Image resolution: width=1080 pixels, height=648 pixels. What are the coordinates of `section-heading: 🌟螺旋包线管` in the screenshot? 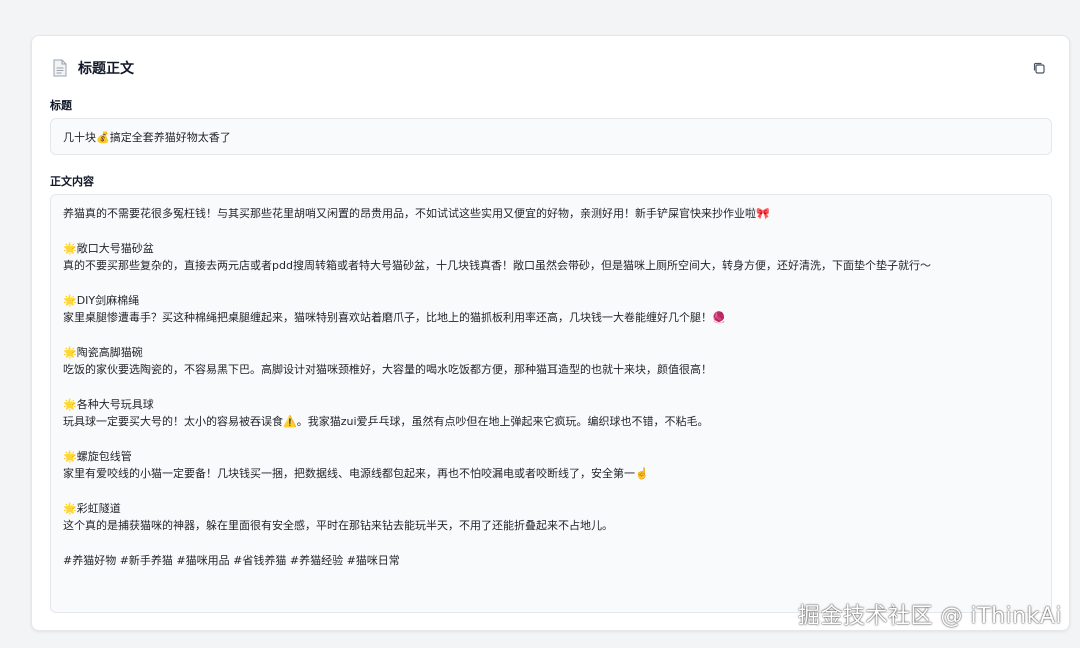 It's located at (97, 456).